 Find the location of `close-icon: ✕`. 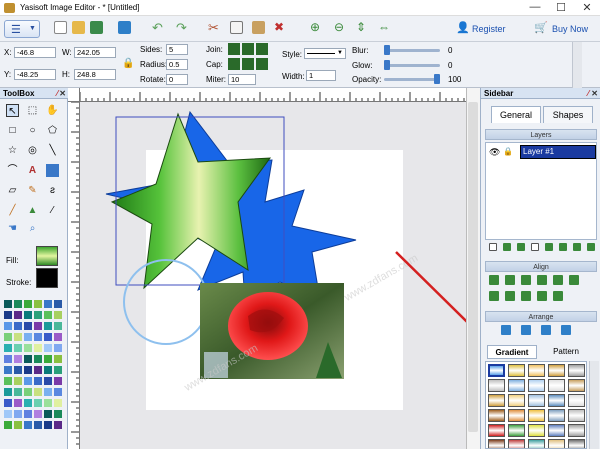

close-icon: ✕ is located at coordinates (594, 93).